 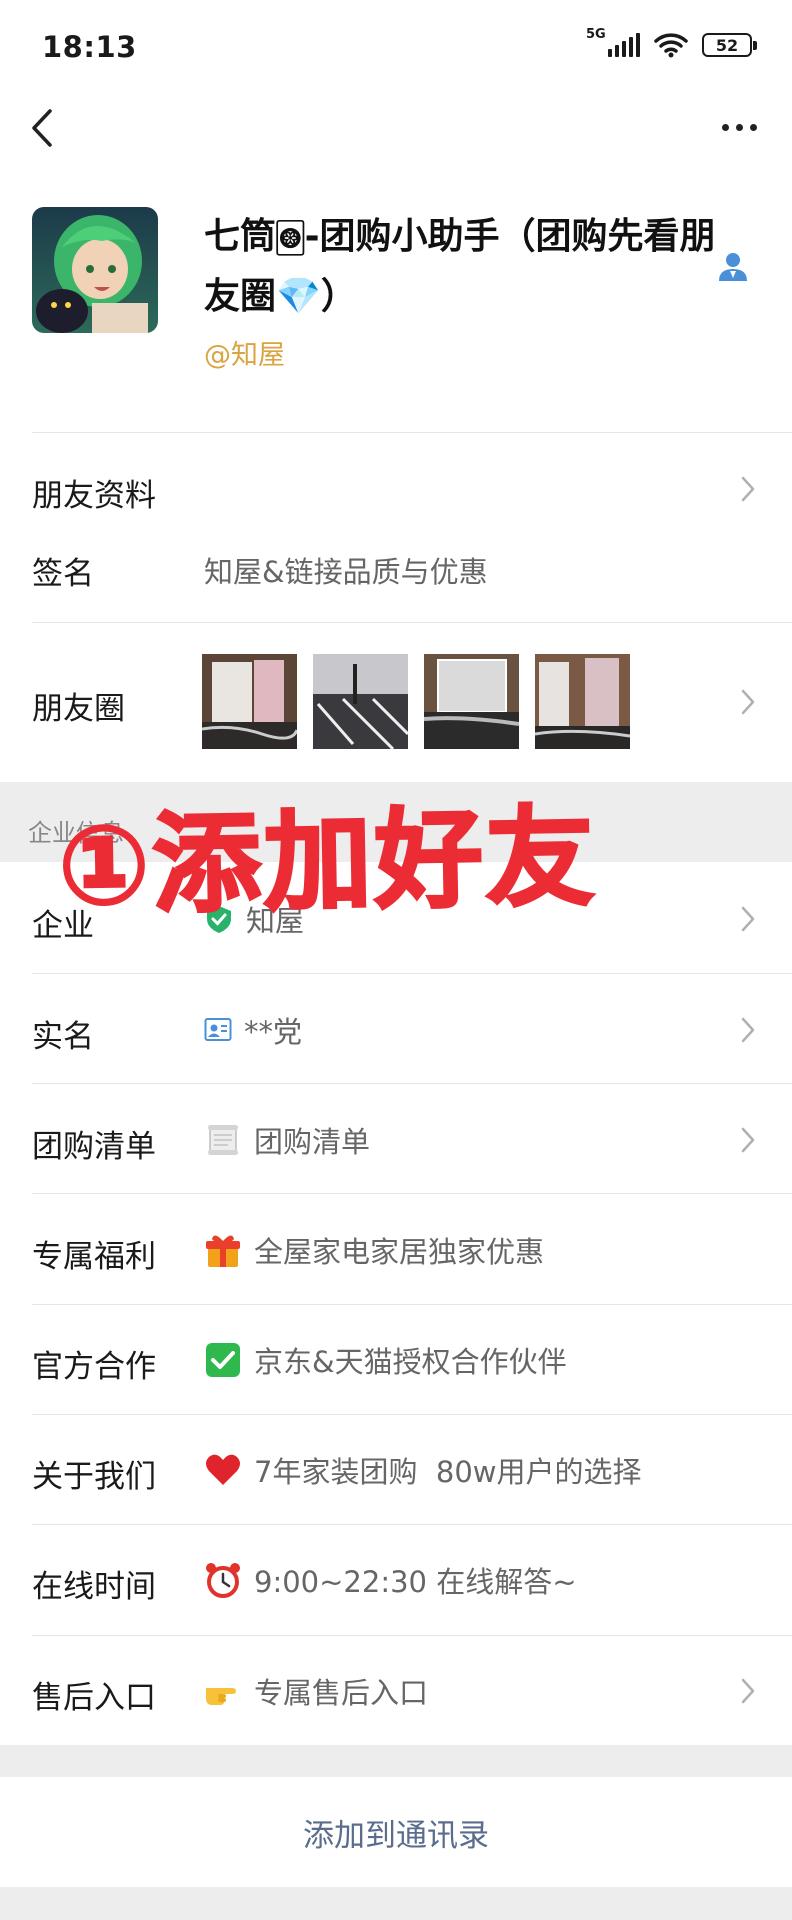 What do you see at coordinates (94, 1587) in the screenshot?
I see `online-label: 在线时间` at bounding box center [94, 1587].